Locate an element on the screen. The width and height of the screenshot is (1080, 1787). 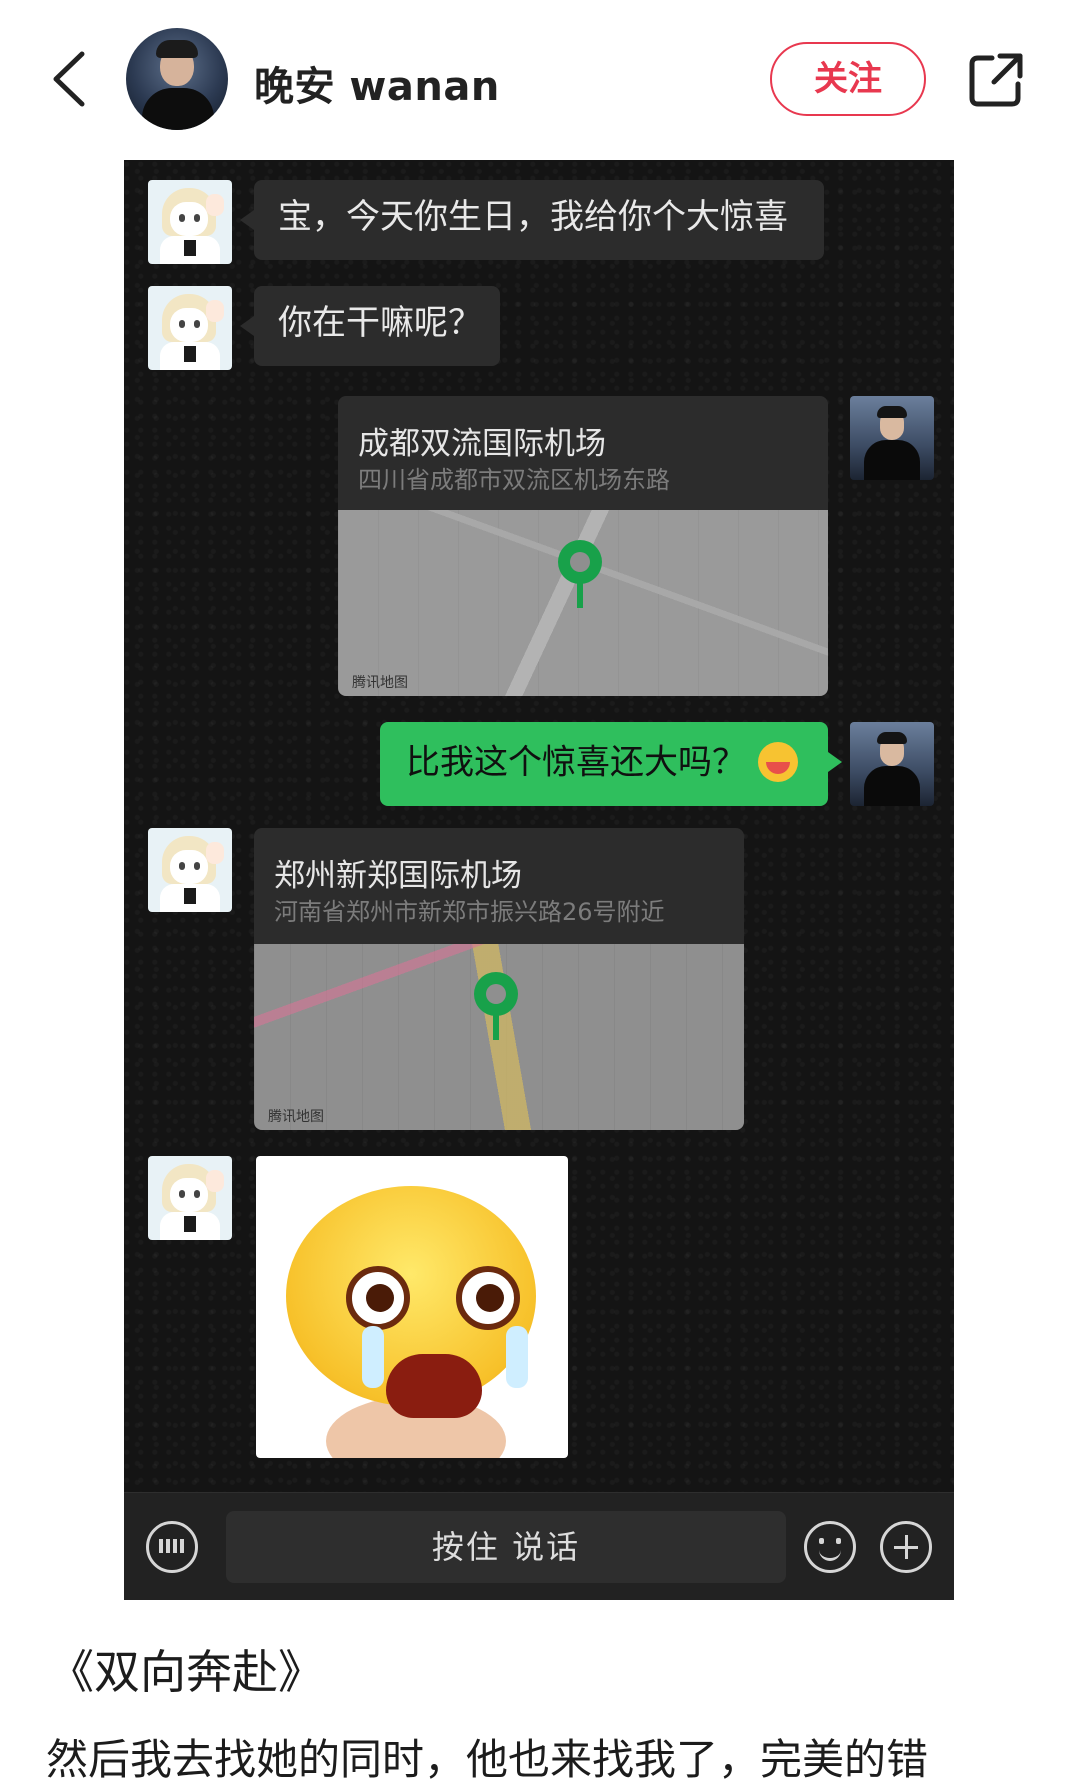
message-bubble: 宝，今天你生日，我给你个大惊喜 is located at coordinates (532, 220).